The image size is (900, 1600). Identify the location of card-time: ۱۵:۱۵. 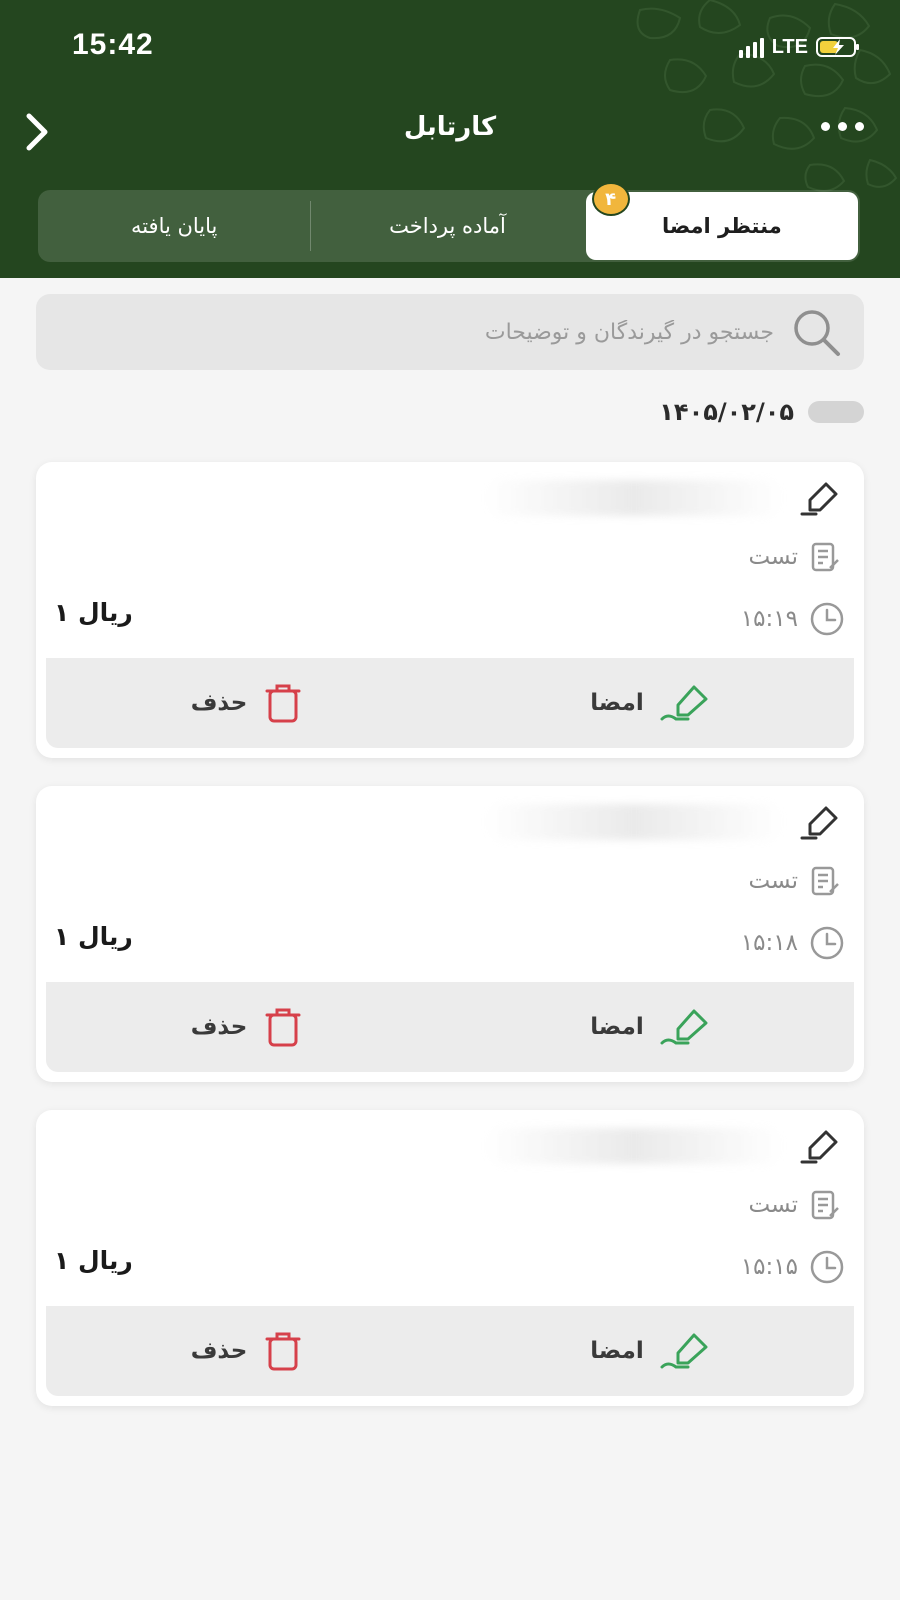
(793, 1267).